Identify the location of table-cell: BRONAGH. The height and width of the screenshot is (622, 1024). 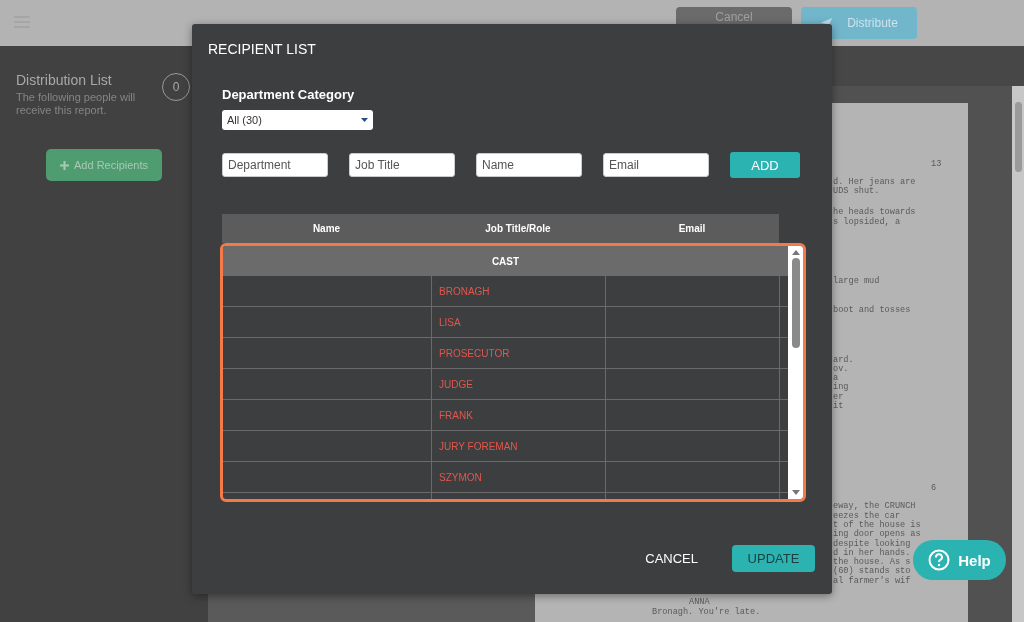
(519, 291).